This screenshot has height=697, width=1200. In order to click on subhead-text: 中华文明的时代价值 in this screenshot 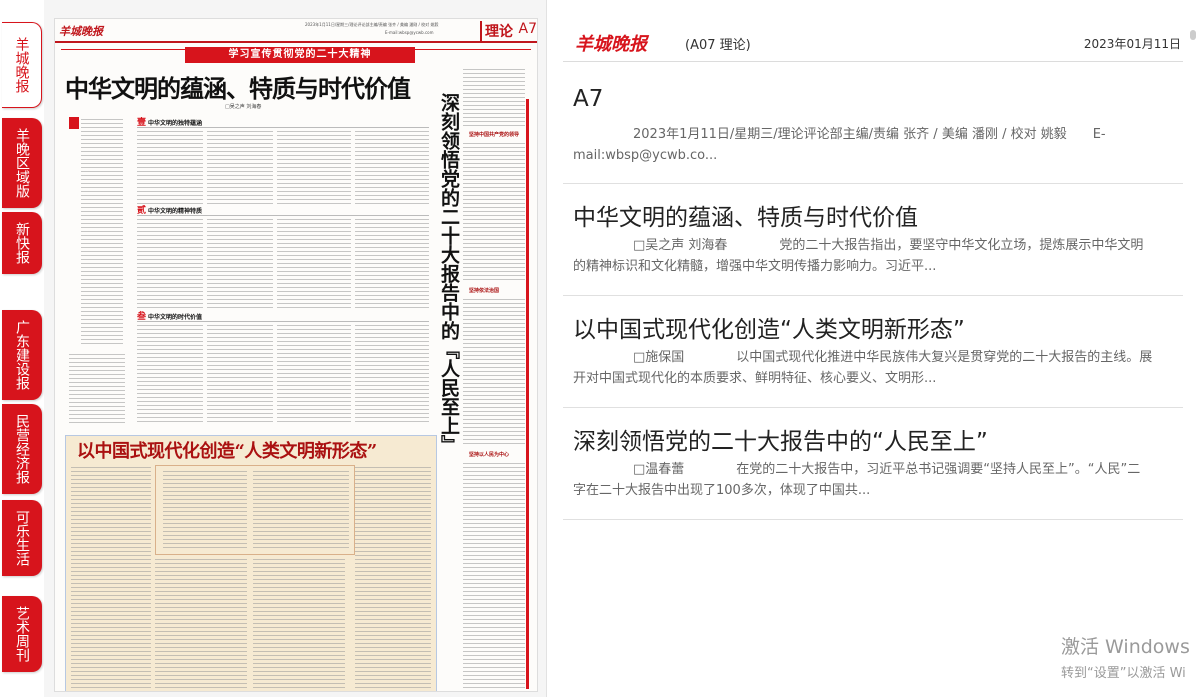, I will do `click(175, 317)`.